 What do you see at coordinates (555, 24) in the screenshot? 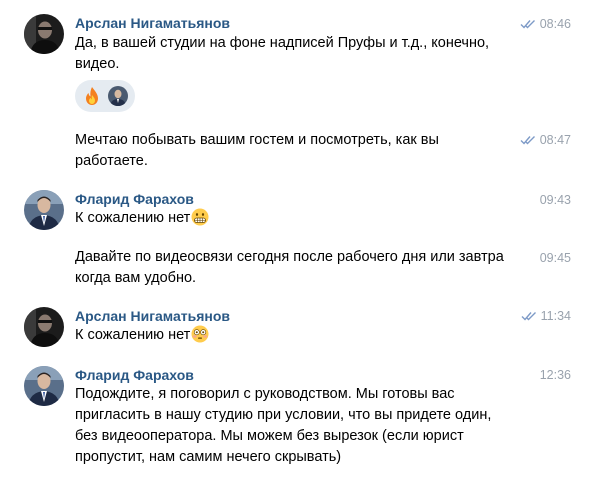
I see `time-label: 08:46` at bounding box center [555, 24].